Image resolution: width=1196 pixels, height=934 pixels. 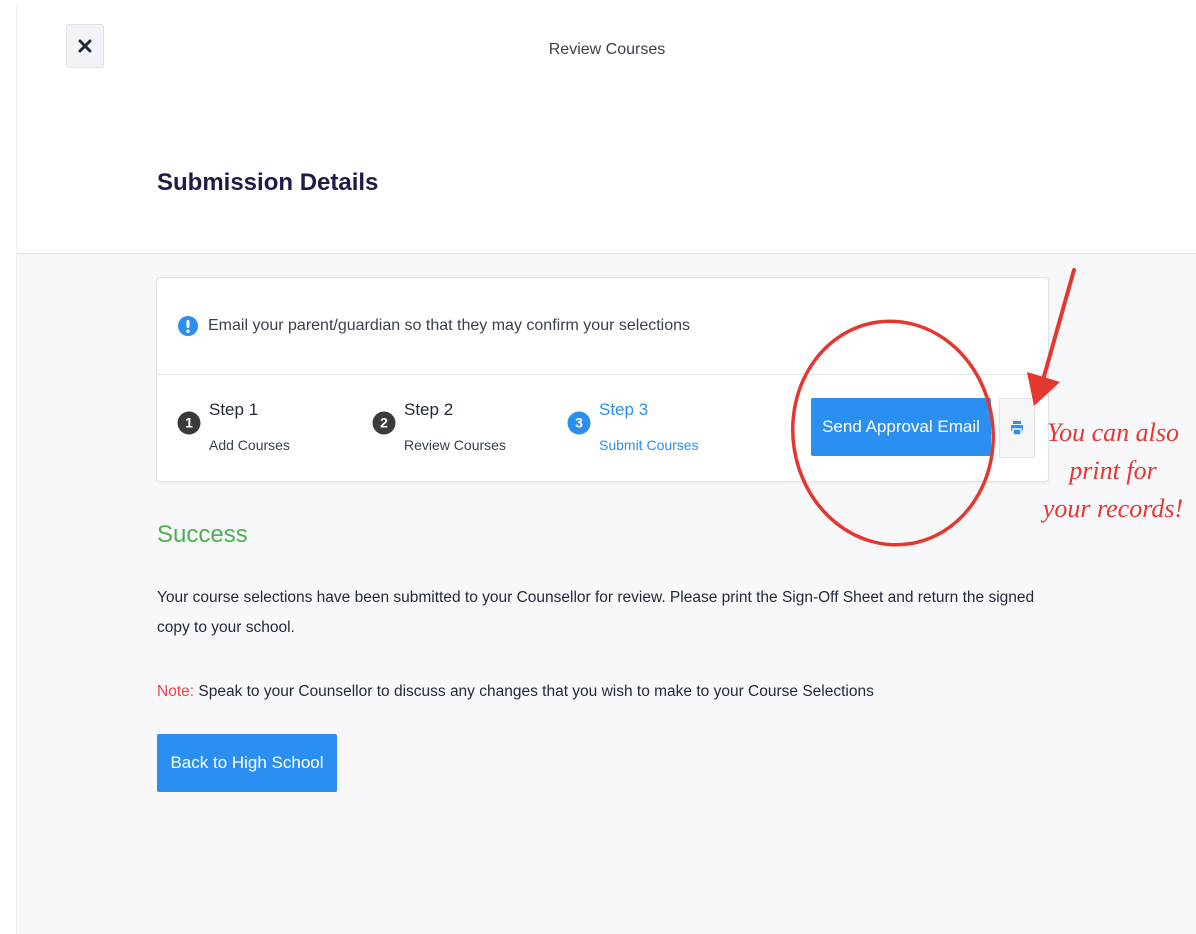 What do you see at coordinates (624, 409) in the screenshot?
I see `step-title: Step 3` at bounding box center [624, 409].